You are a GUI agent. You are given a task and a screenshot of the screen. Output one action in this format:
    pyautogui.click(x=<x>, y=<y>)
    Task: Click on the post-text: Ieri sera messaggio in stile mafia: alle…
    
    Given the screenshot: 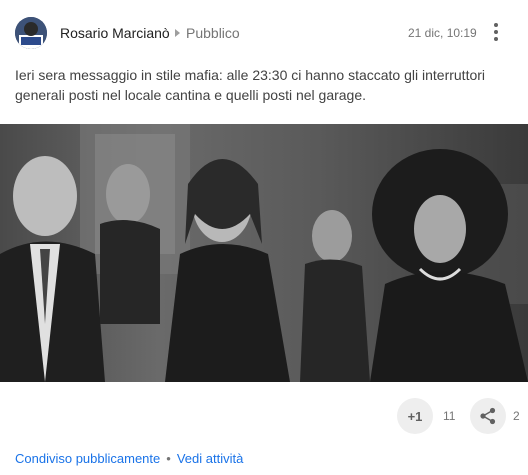 What is the action you would take?
    pyautogui.click(x=250, y=85)
    